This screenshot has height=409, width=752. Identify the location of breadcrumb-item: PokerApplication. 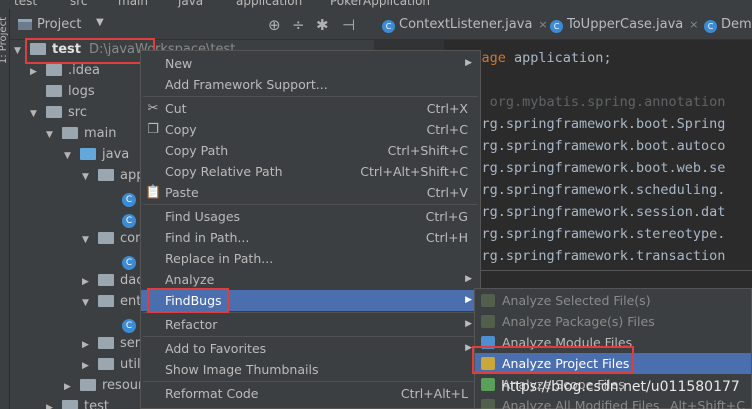
(380, 4).